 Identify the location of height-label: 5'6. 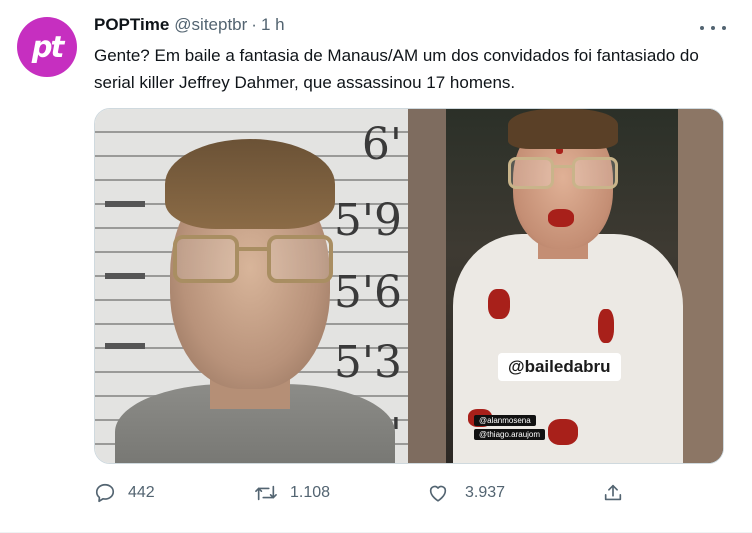
(367, 292).